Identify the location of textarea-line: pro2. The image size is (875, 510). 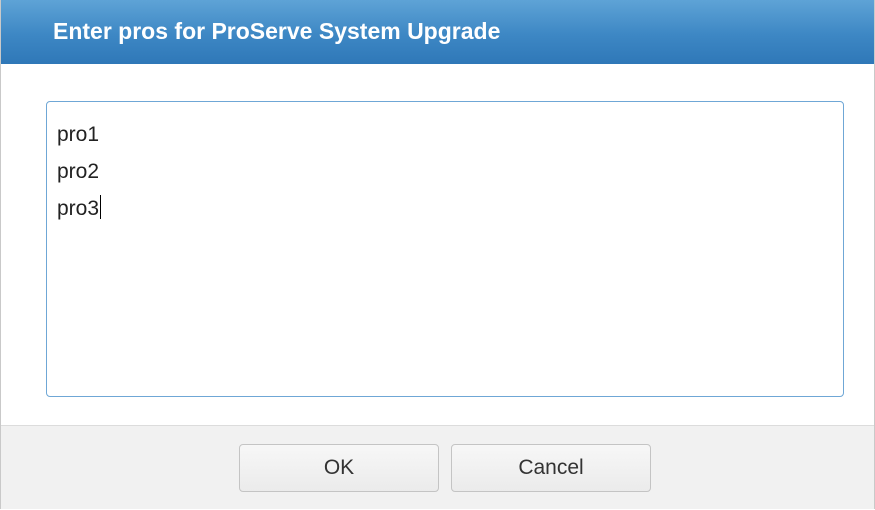
(450, 171).